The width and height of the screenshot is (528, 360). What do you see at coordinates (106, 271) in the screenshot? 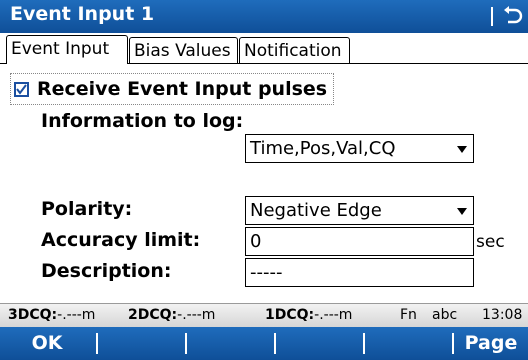
I see `description-label: Description:` at bounding box center [106, 271].